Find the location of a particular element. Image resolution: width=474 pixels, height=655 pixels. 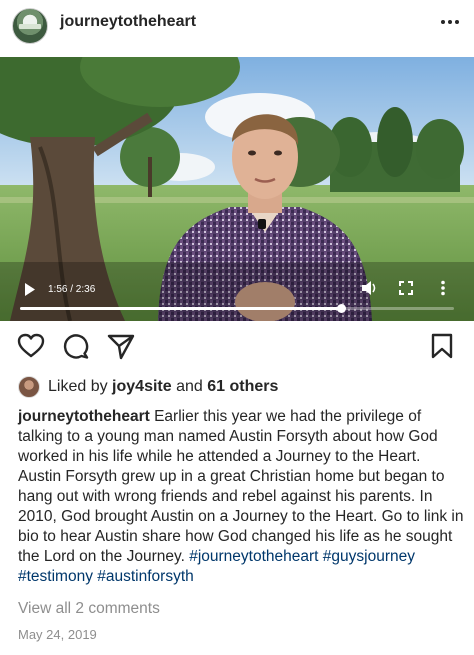

heart-icon is located at coordinates (31, 346).